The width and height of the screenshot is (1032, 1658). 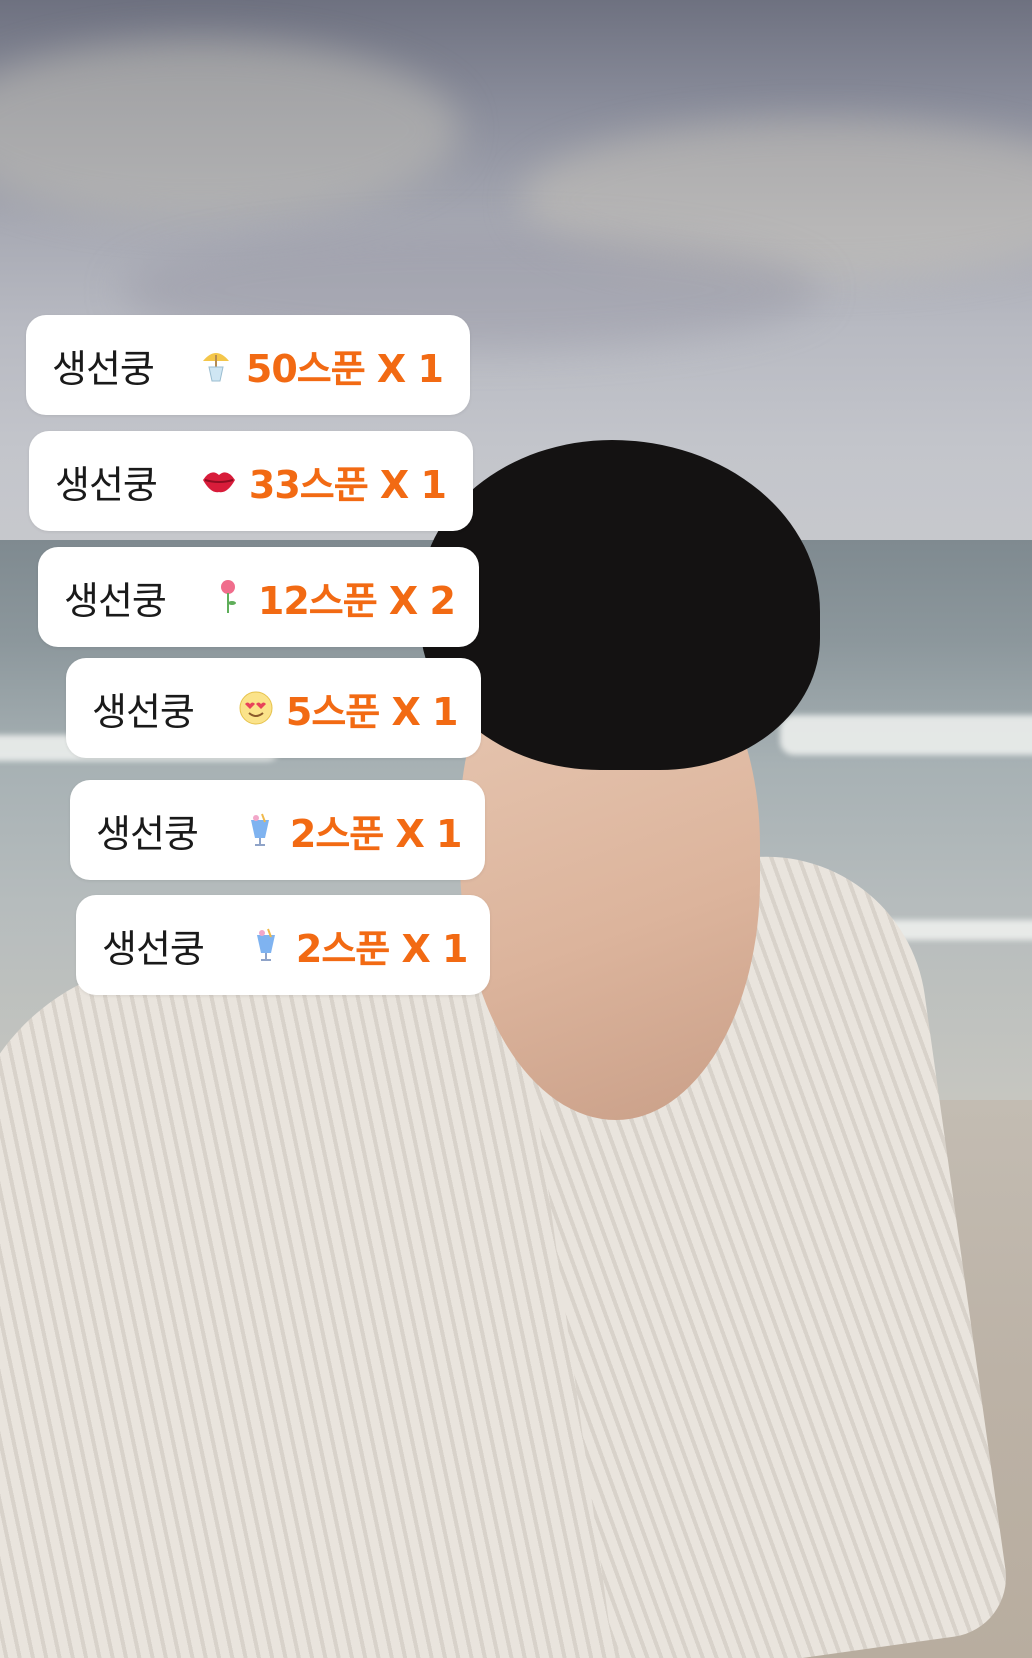 I want to click on rose-icon, so click(x=228, y=597).